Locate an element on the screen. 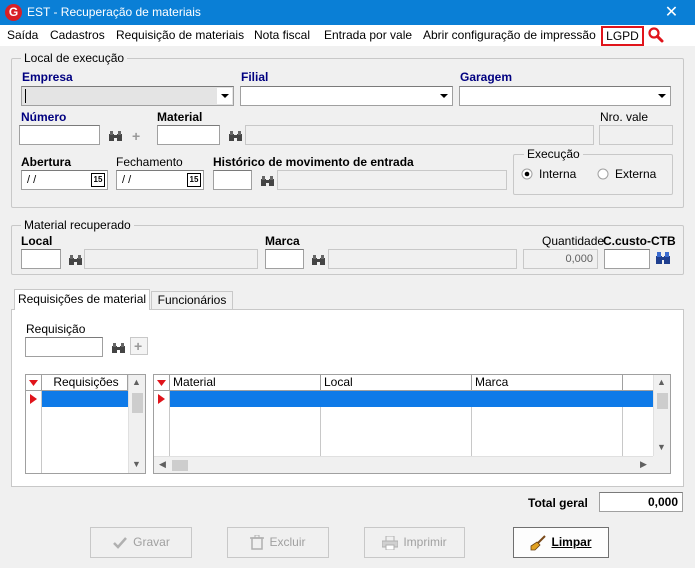 This screenshot has height=568, width=695. grid-header: Requisições is located at coordinates (77, 383).